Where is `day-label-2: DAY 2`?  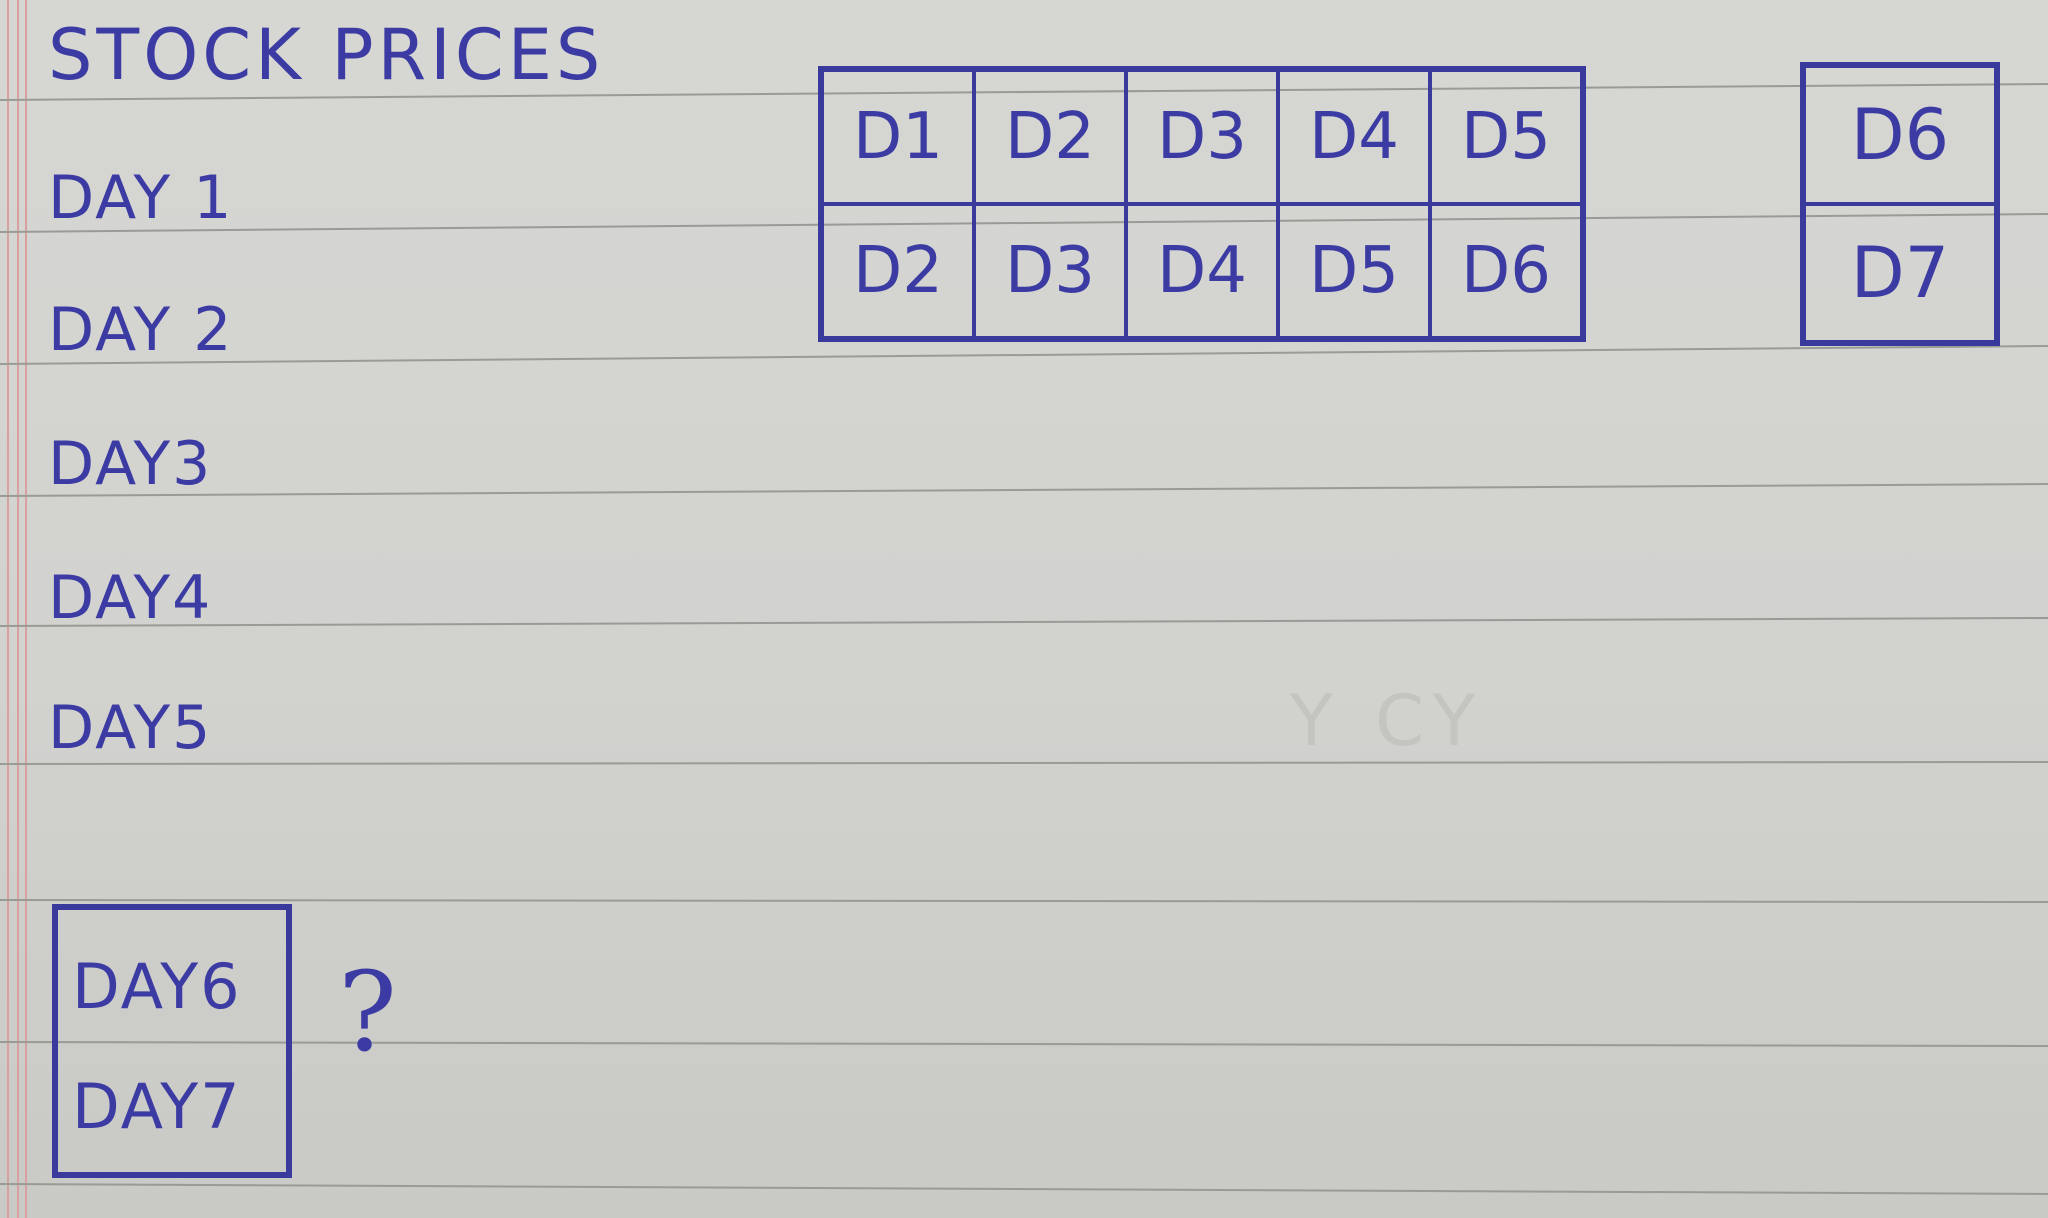
day-label-2: DAY 2 is located at coordinates (141, 330).